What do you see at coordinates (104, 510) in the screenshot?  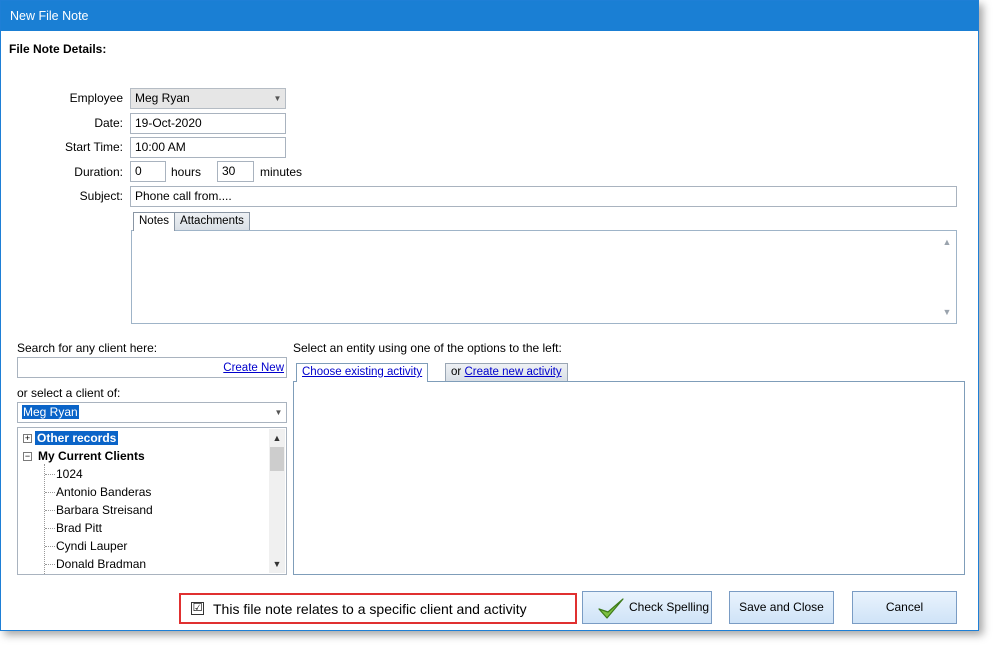 I see `tree-client-label: Barbara Streisand` at bounding box center [104, 510].